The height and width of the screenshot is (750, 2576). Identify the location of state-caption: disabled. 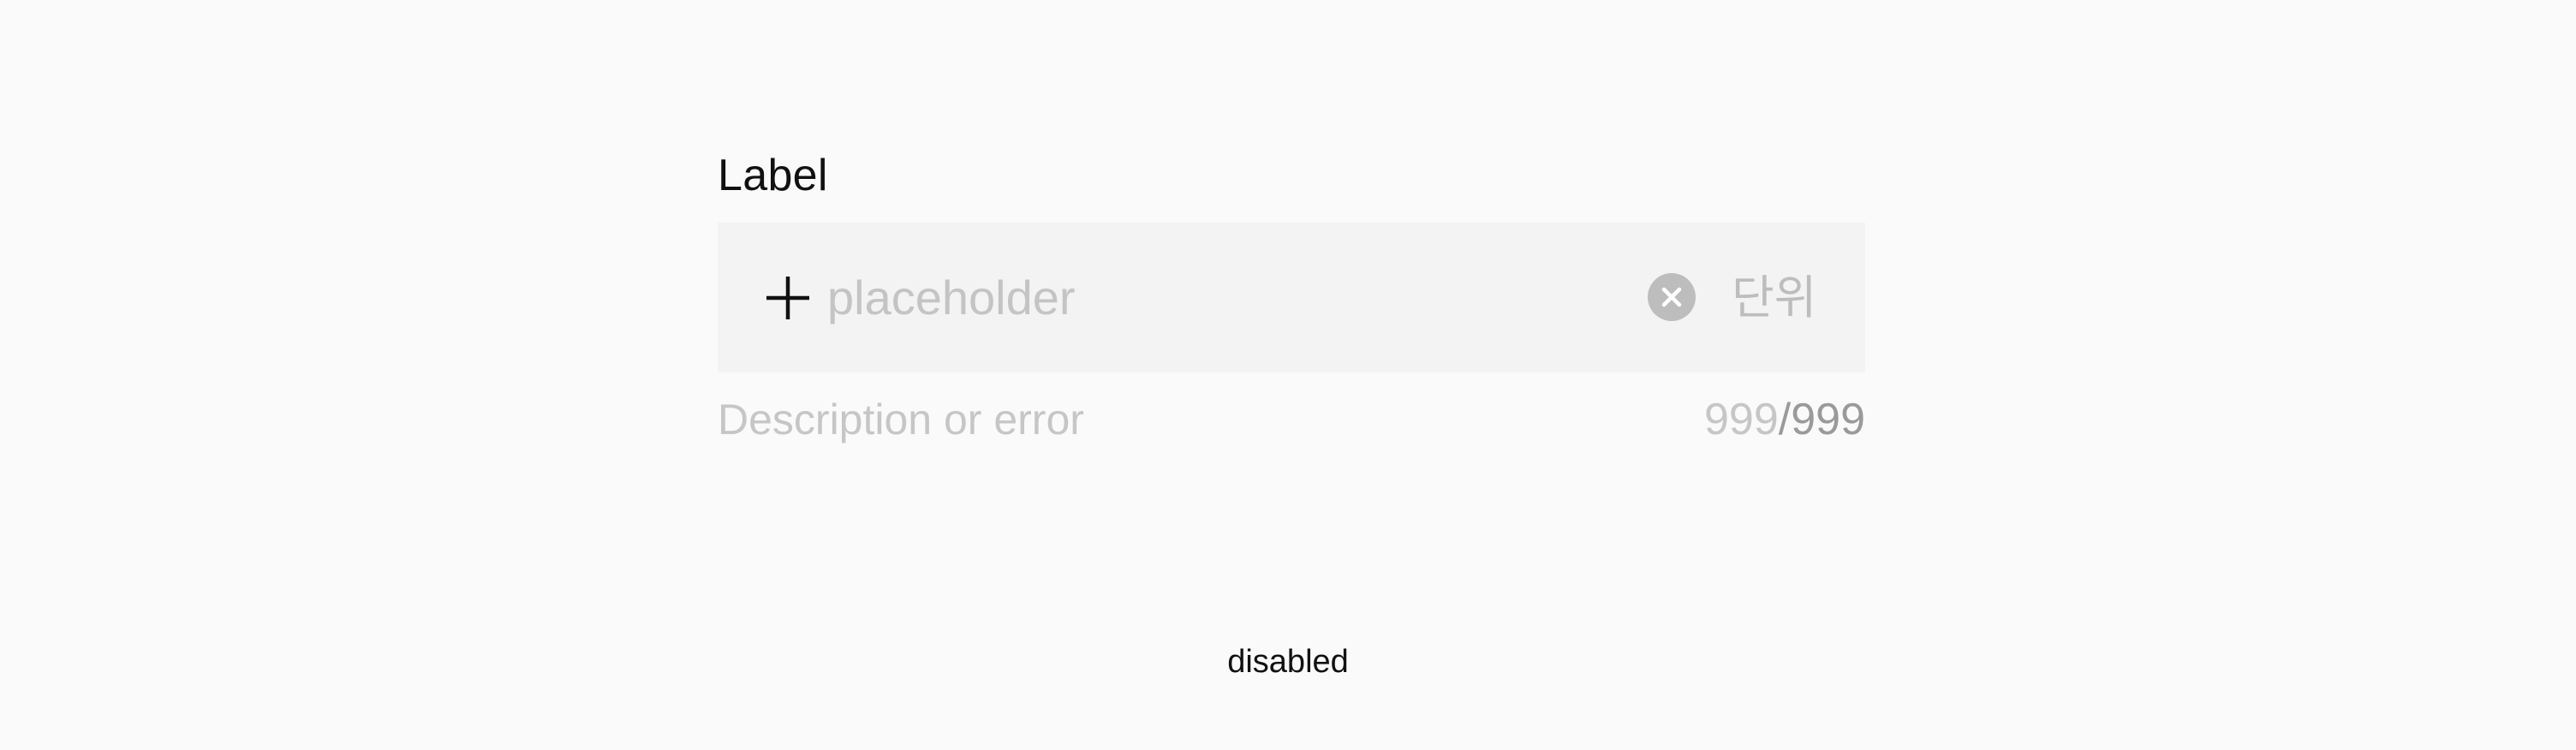
(1288, 662).